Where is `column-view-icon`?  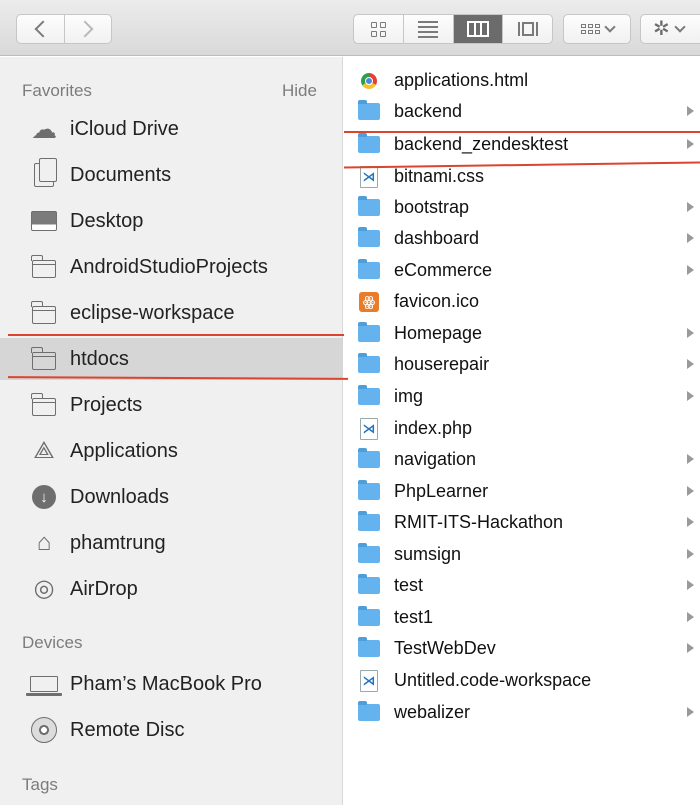 column-view-icon is located at coordinates (477, 29).